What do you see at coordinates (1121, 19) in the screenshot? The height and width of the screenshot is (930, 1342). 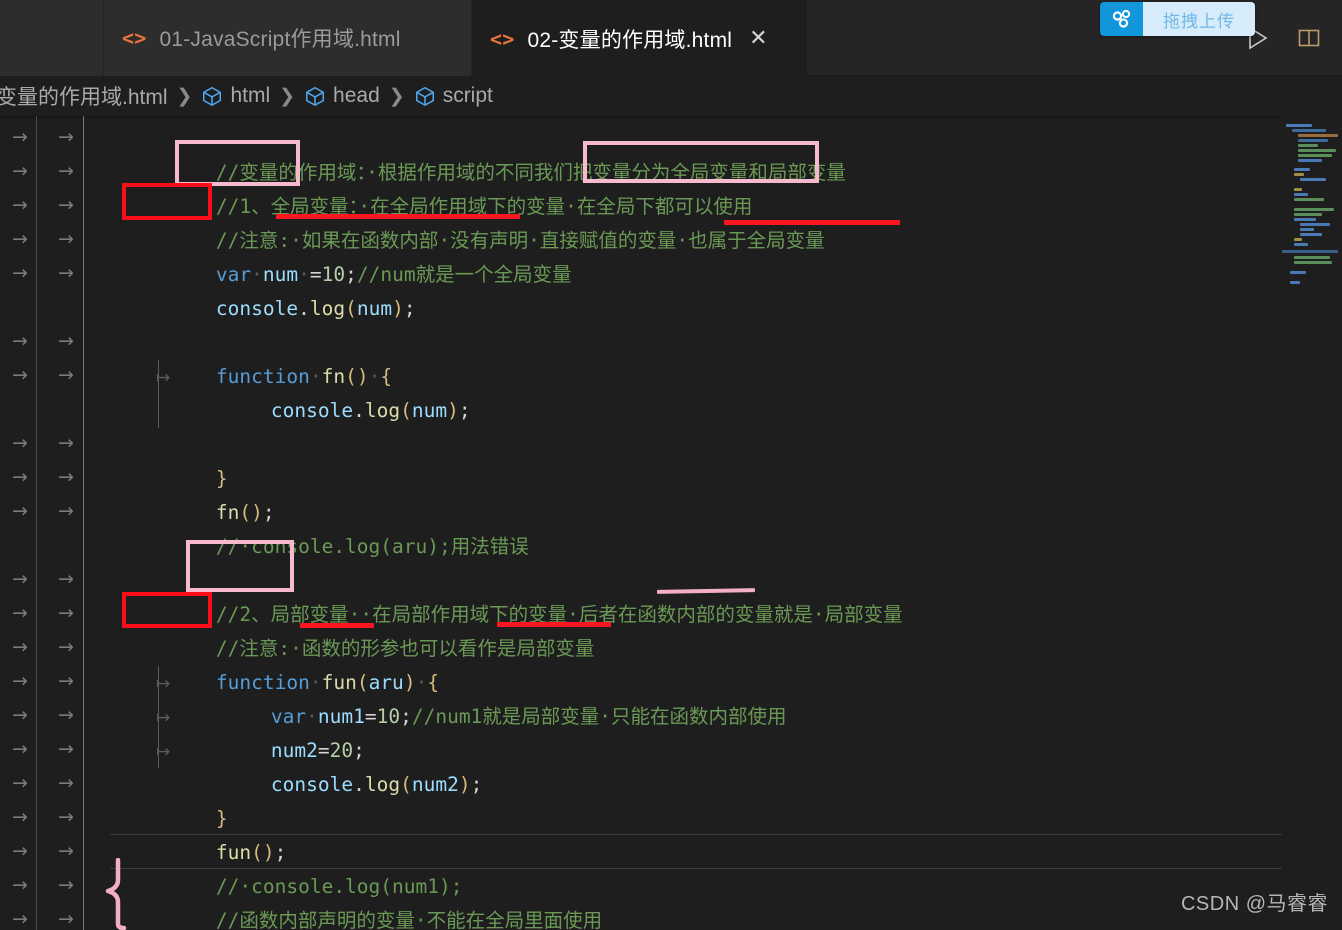 I see `cloud-upload-icon` at bounding box center [1121, 19].